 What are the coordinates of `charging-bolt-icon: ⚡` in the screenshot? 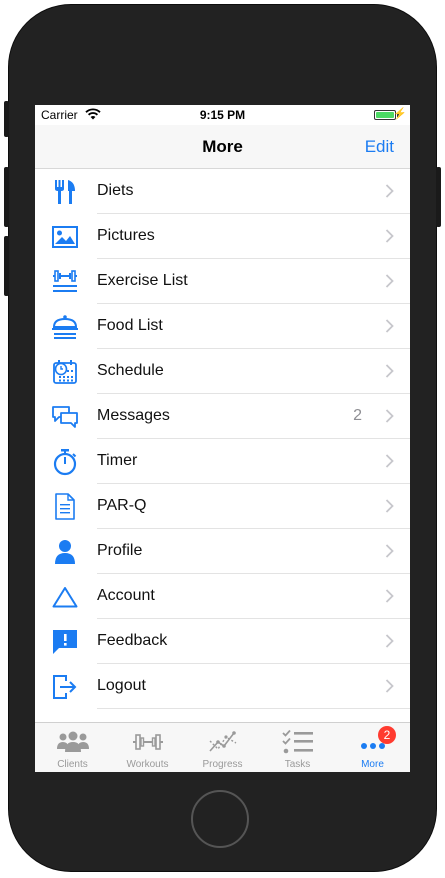 It's located at (400, 114).